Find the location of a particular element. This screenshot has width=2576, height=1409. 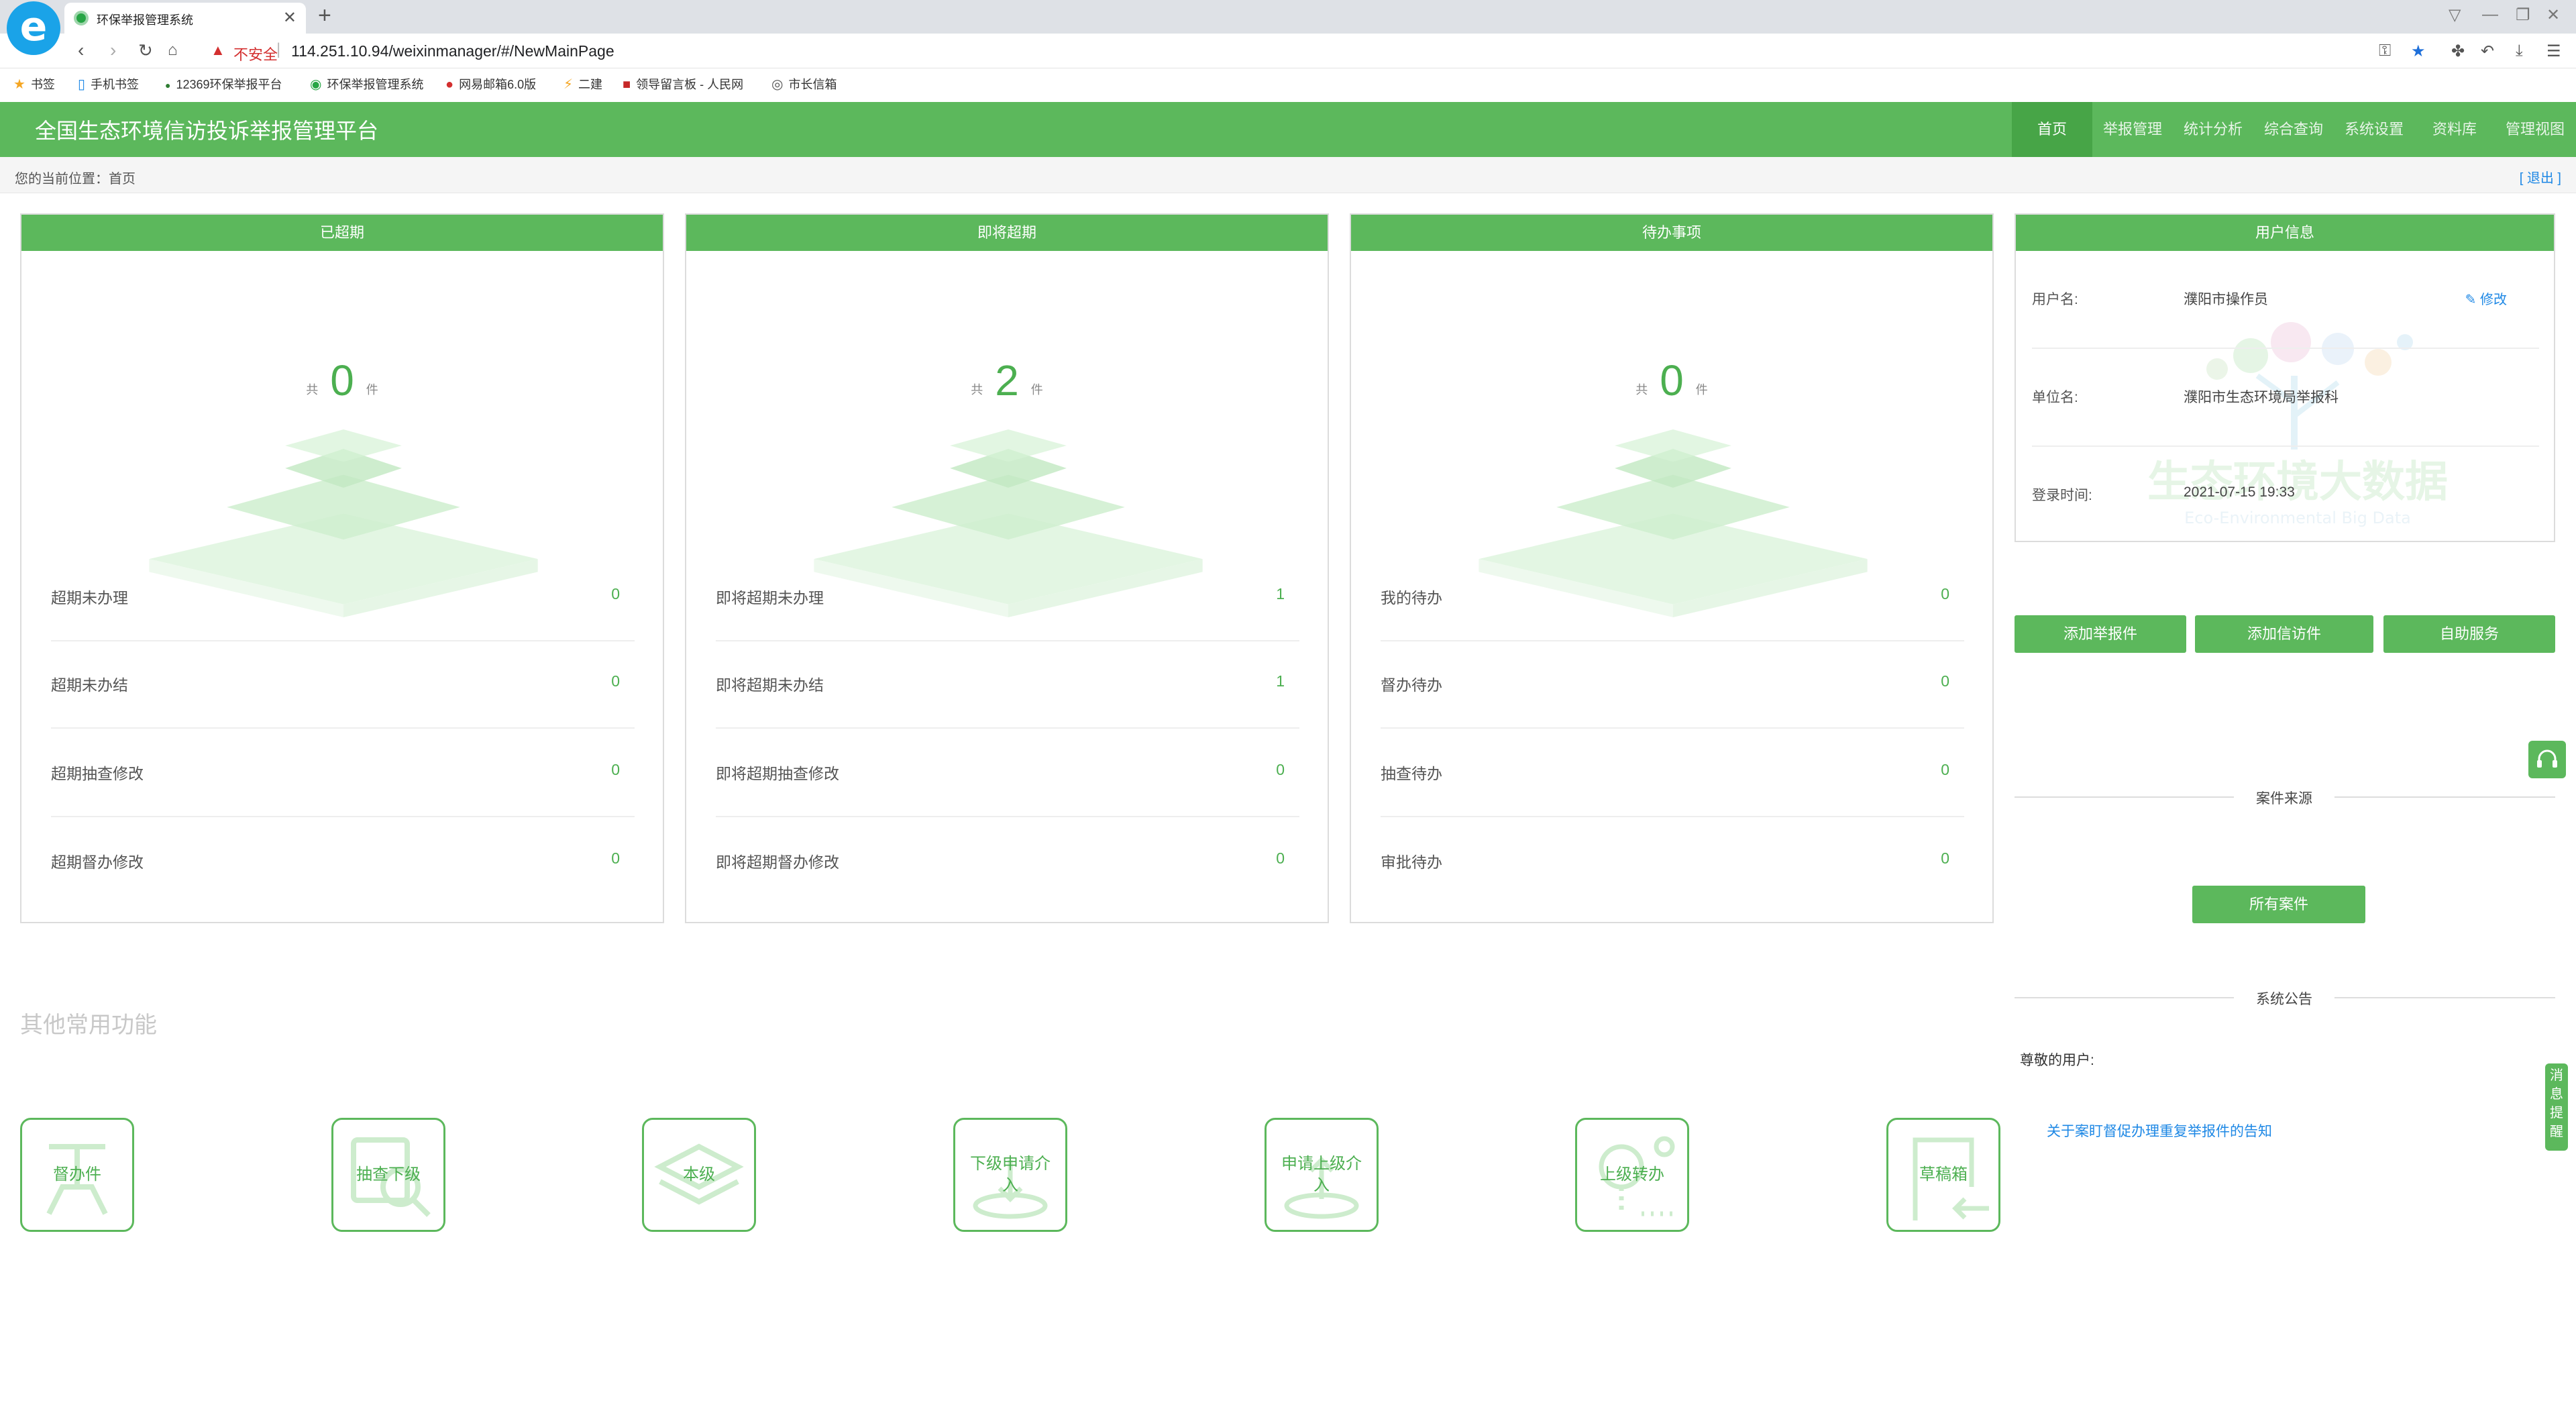

browser-logo-icon: e is located at coordinates (33, 28).